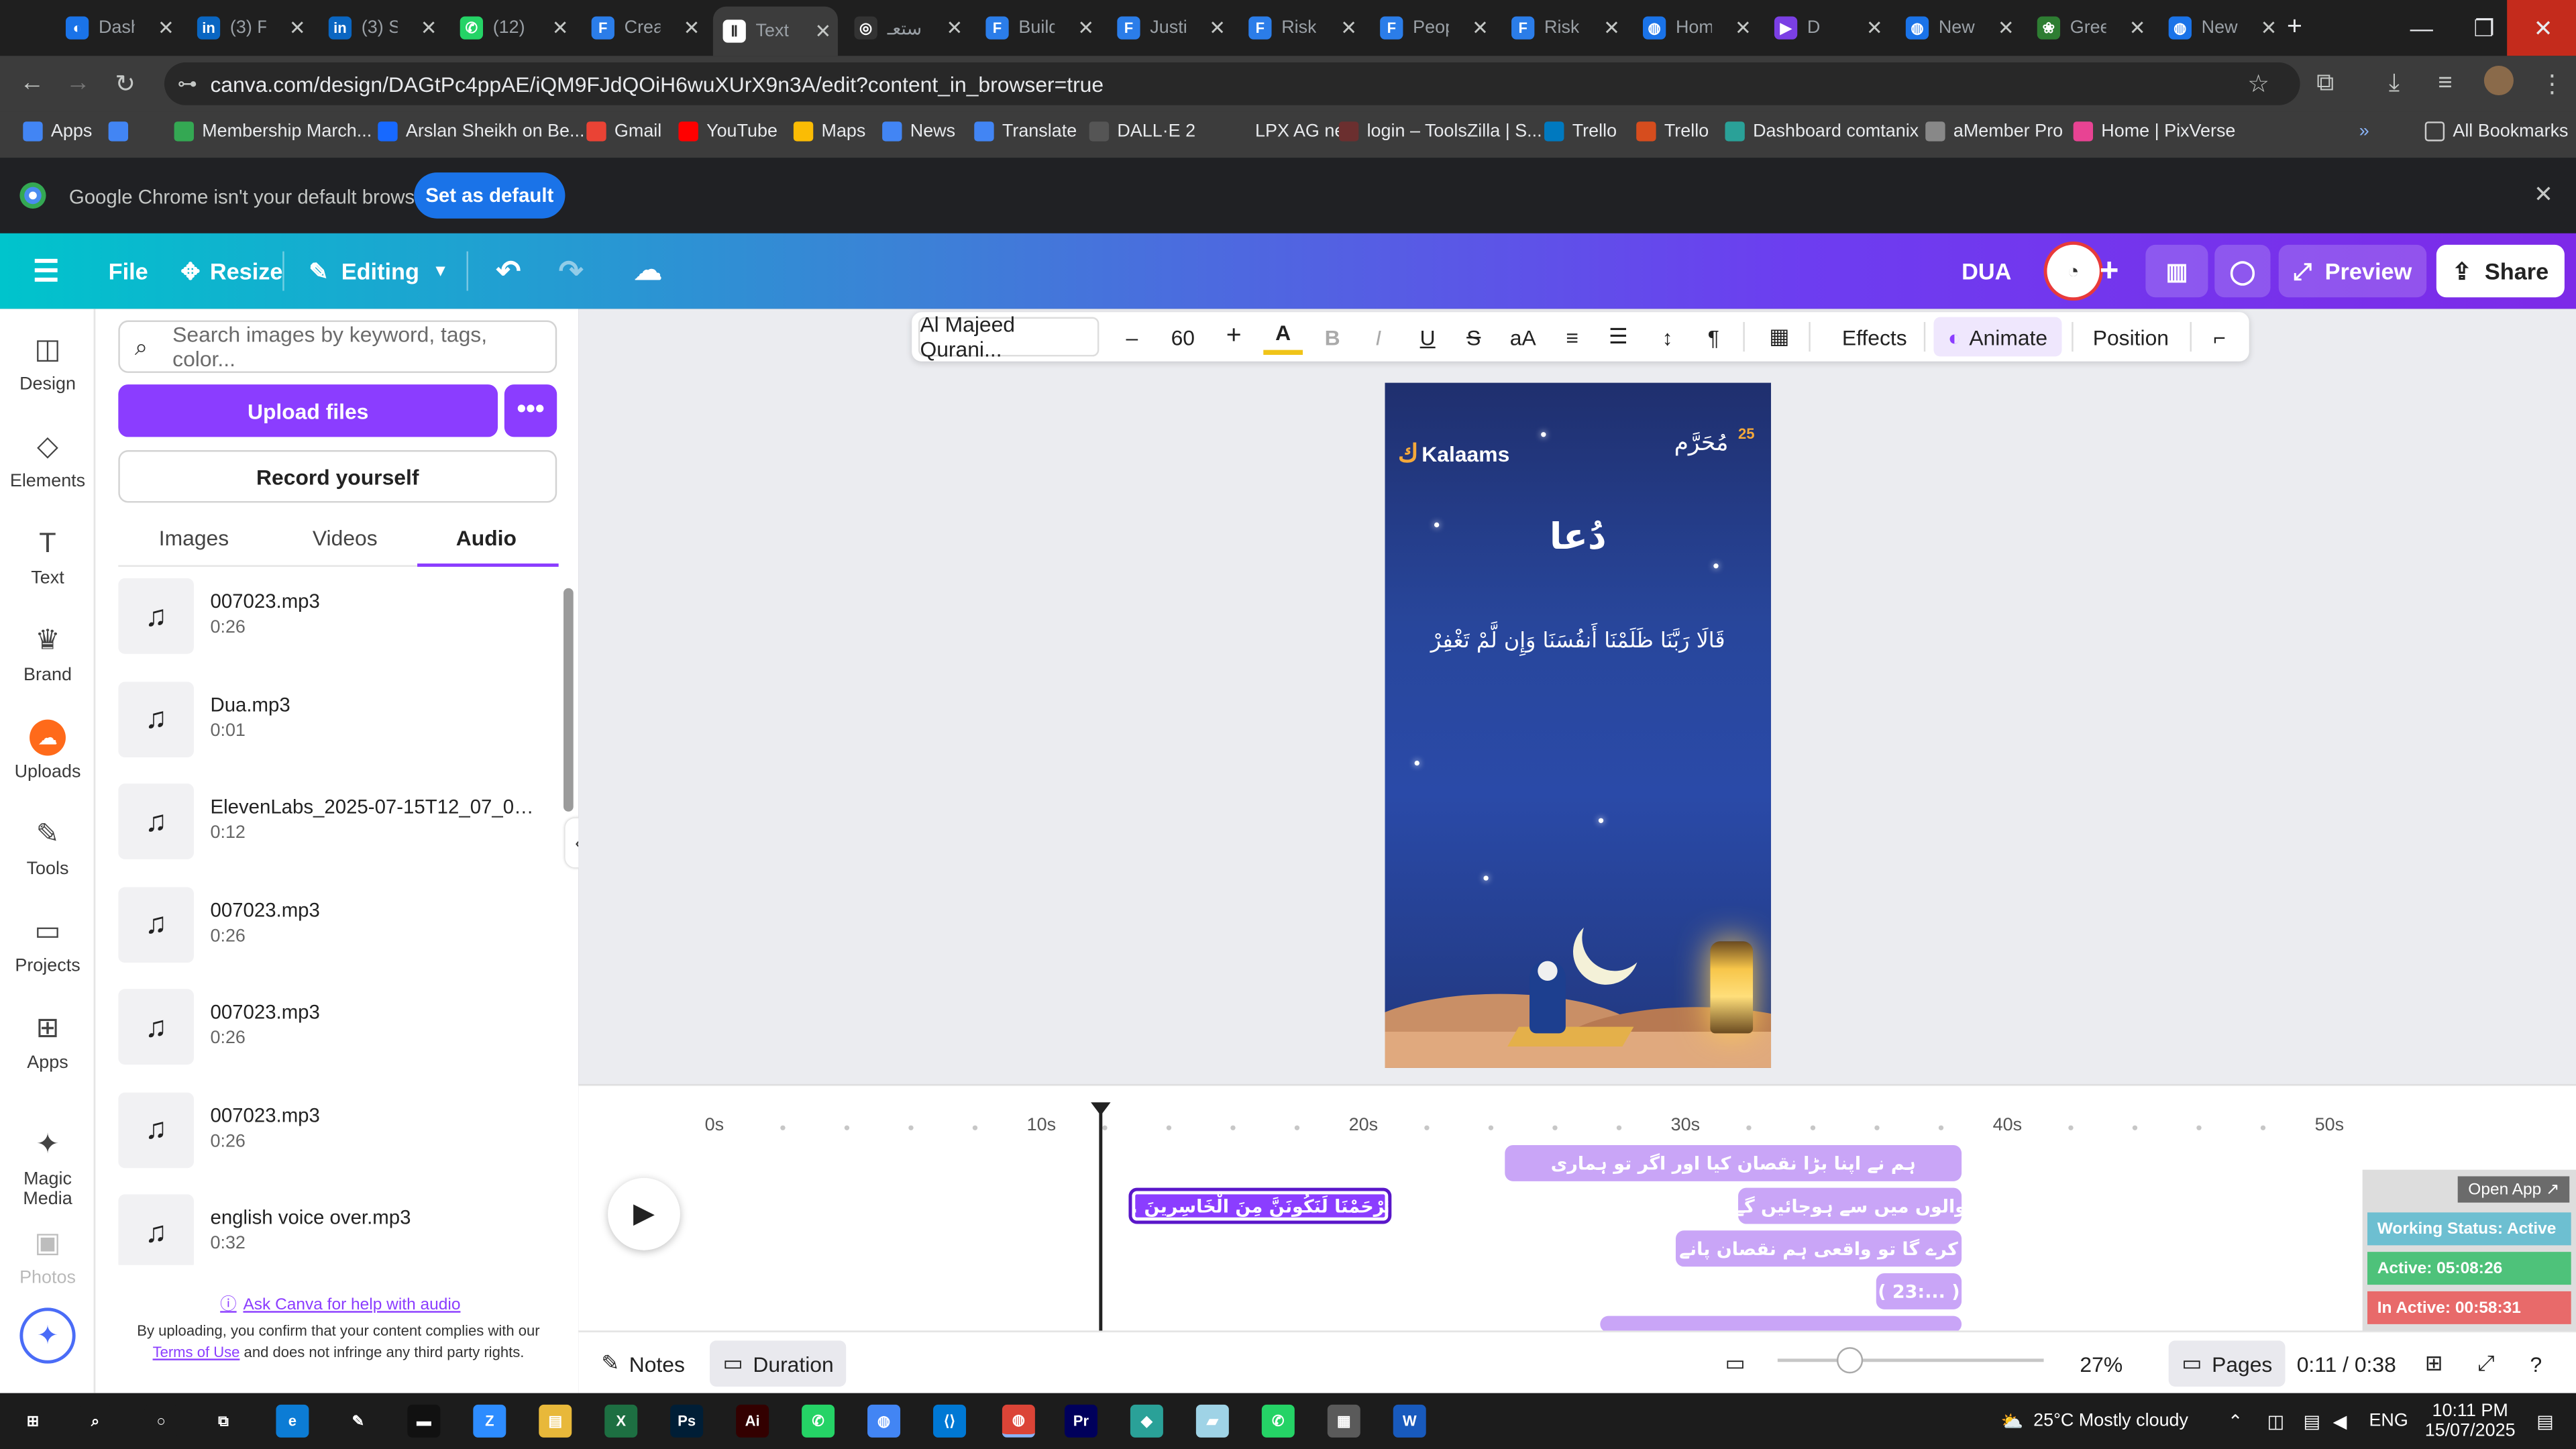 The width and height of the screenshot is (2576, 1449). I want to click on terms-of-use-link: Terms of Use, so click(196, 1352).